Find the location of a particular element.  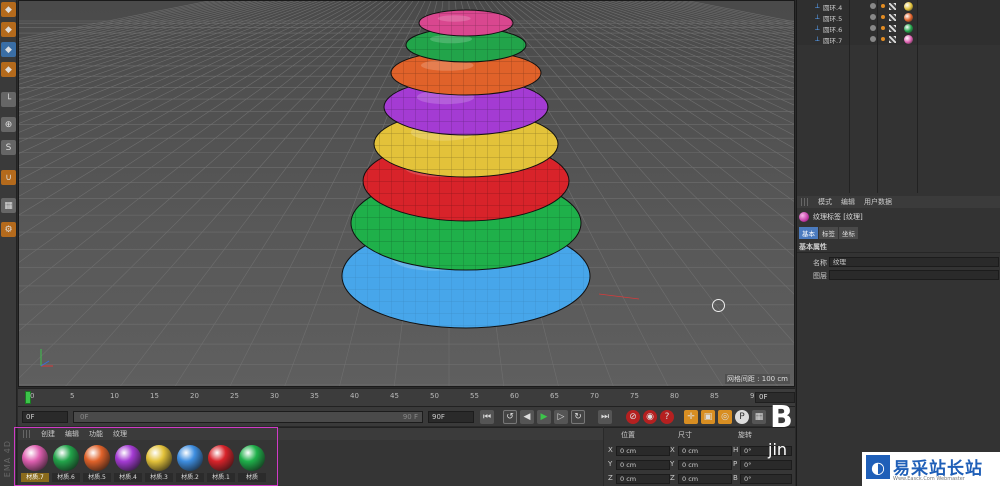

axis-icon: └ is located at coordinates (8, 99).